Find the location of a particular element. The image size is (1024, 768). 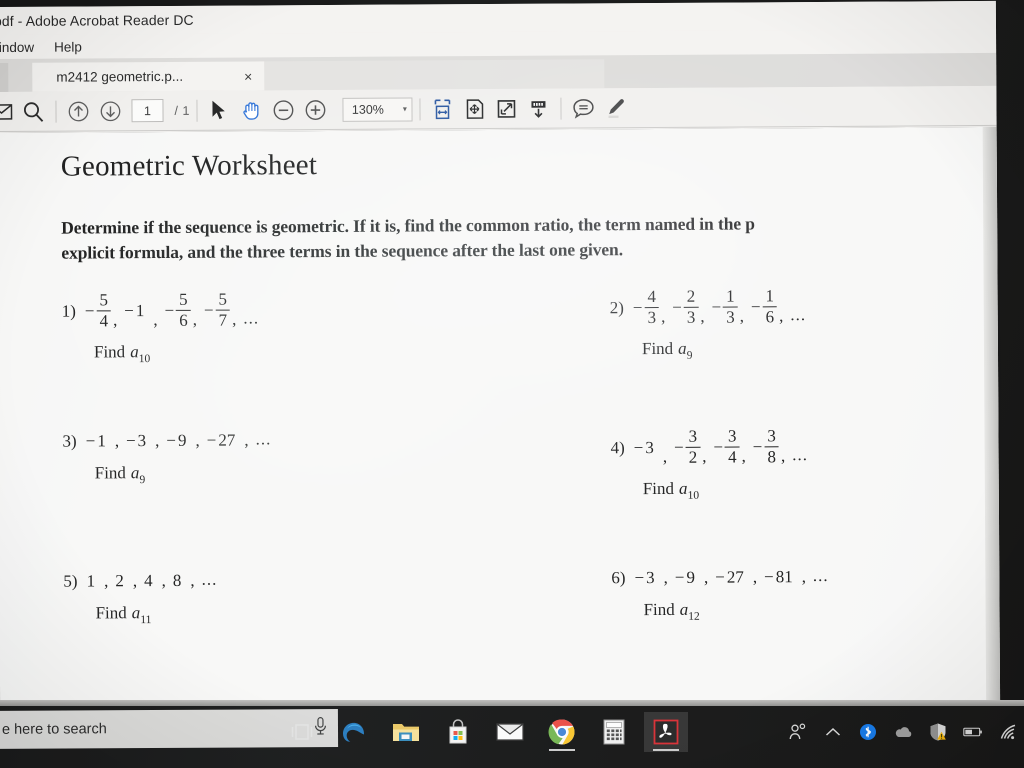

search-icon is located at coordinates (33, 111).